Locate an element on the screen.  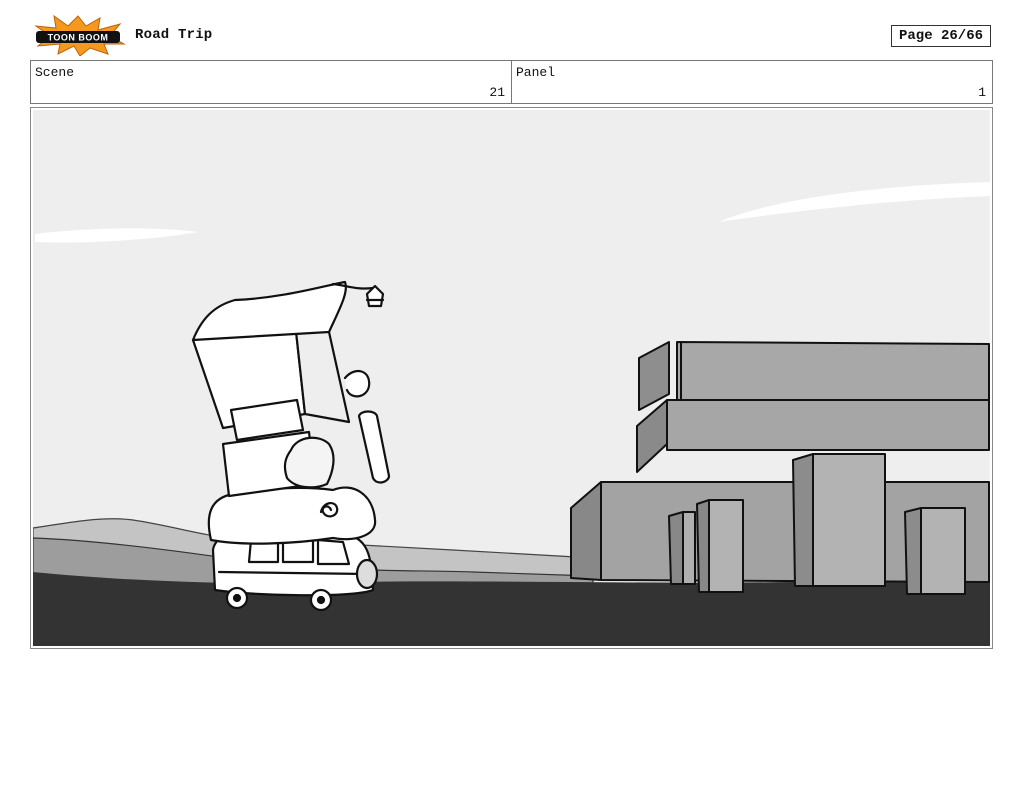
roof-block-top is located at coordinates (833, 371).